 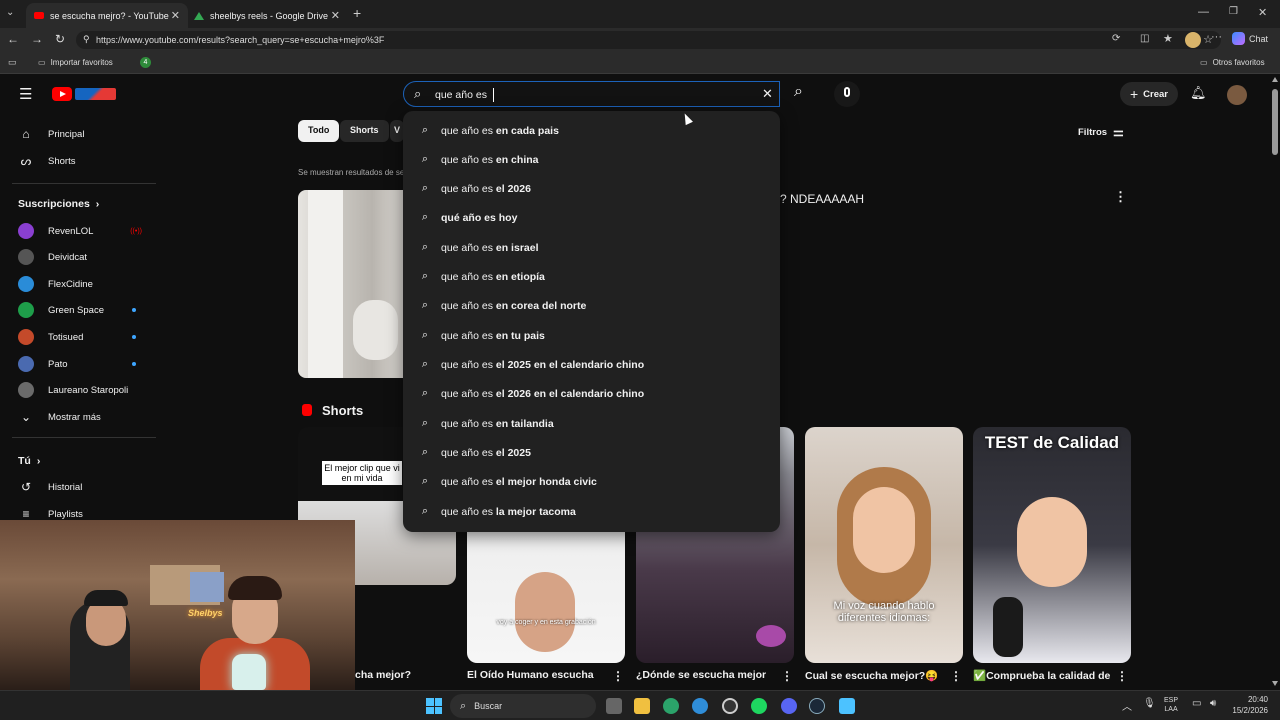 What do you see at coordinates (1275, 683) in the screenshot?
I see `scroll-down-icon` at bounding box center [1275, 683].